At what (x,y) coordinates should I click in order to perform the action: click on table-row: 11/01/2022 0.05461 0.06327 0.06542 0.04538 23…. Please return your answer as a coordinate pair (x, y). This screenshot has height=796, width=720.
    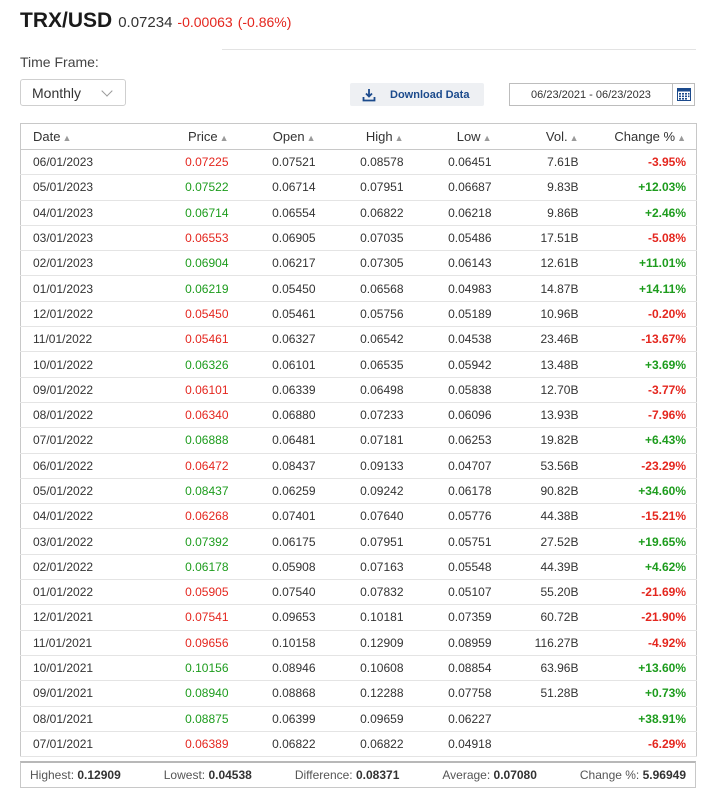
    Looking at the image, I should click on (358, 339).